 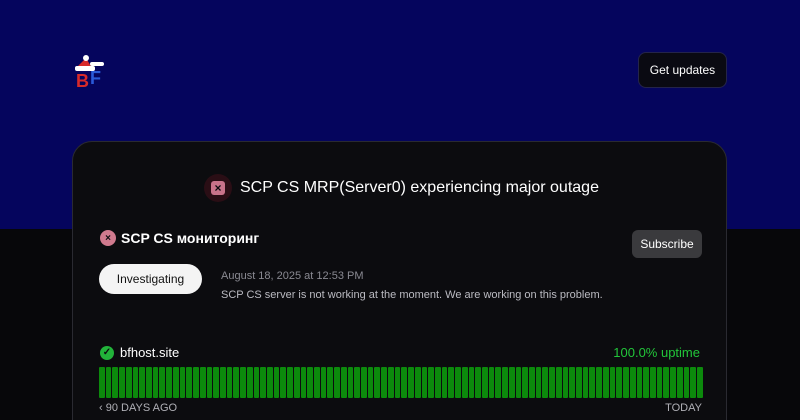 I want to click on get-updates-button: Get updates, so click(x=682, y=70).